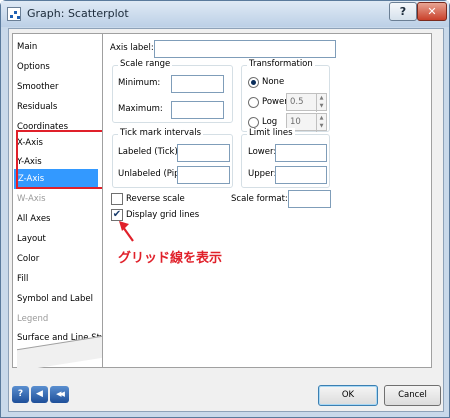 The image size is (450, 418). What do you see at coordinates (197, 110) in the screenshot?
I see `maximum-input` at bounding box center [197, 110].